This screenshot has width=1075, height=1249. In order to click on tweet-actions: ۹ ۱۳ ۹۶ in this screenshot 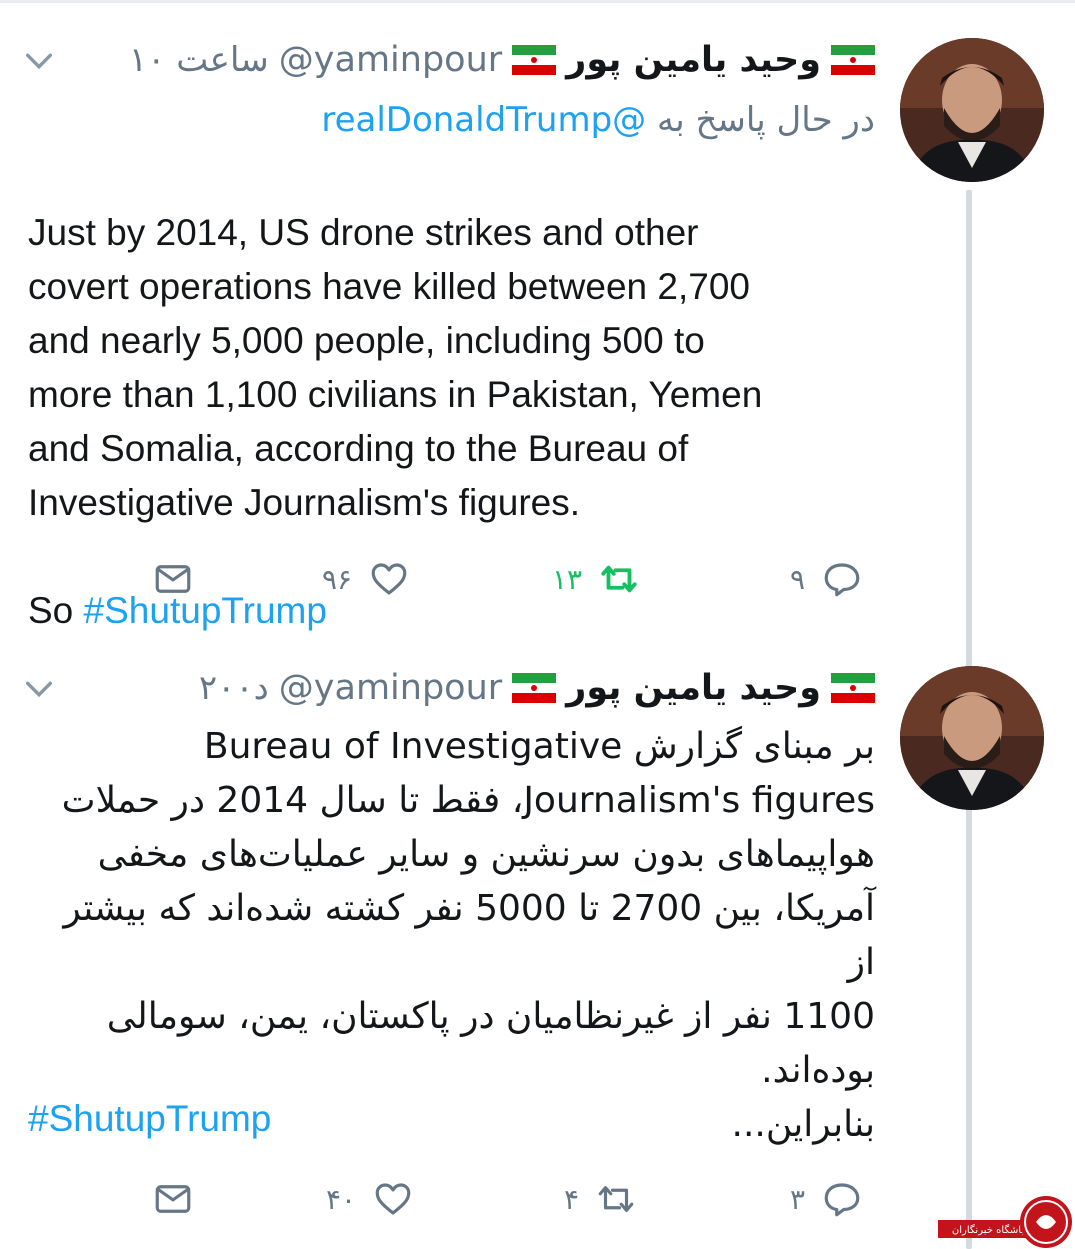, I will do `click(450, 581)`.